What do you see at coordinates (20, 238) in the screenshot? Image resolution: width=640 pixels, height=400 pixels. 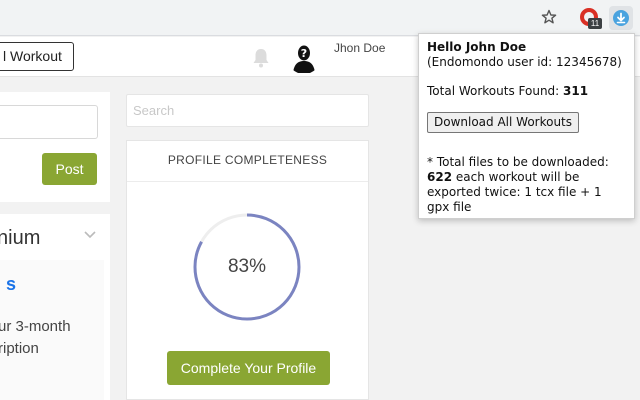 I see `premium-title: nium` at bounding box center [20, 238].